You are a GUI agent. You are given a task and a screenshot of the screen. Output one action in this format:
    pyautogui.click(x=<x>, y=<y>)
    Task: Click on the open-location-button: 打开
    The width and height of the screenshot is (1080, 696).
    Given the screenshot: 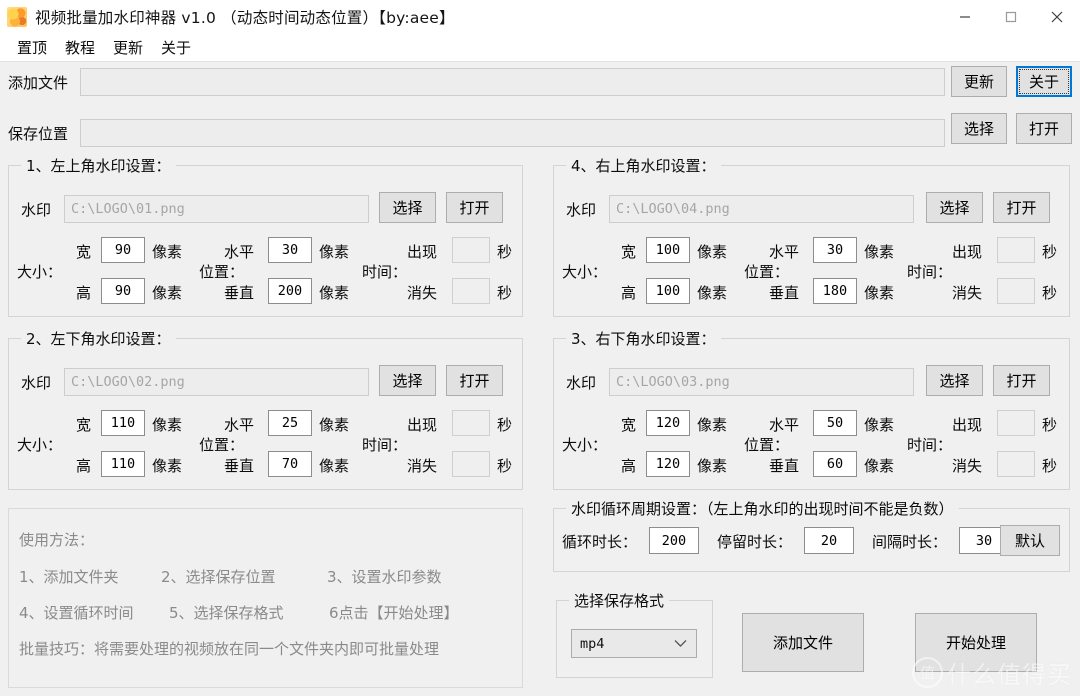 What is the action you would take?
    pyautogui.click(x=1044, y=128)
    